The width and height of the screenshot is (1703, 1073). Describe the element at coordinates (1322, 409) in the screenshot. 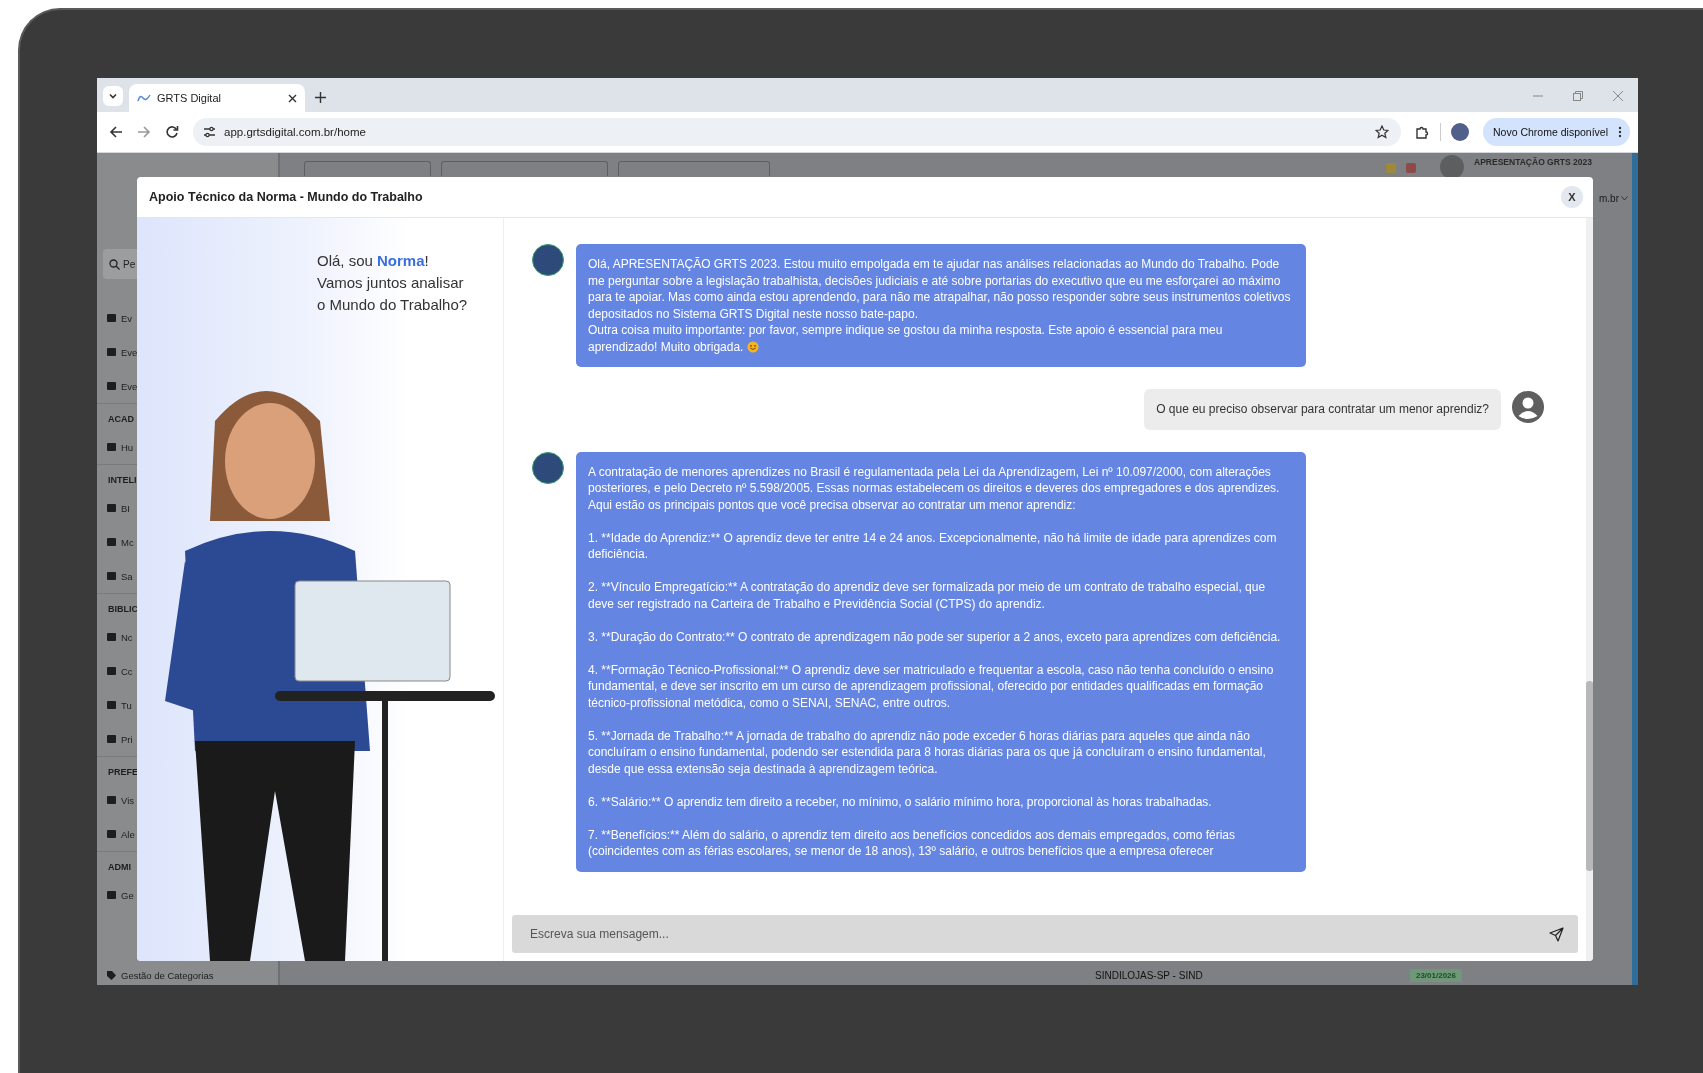

I see `user-message: O que eu preciso observar para contratar um menor aprendiz?` at that location.